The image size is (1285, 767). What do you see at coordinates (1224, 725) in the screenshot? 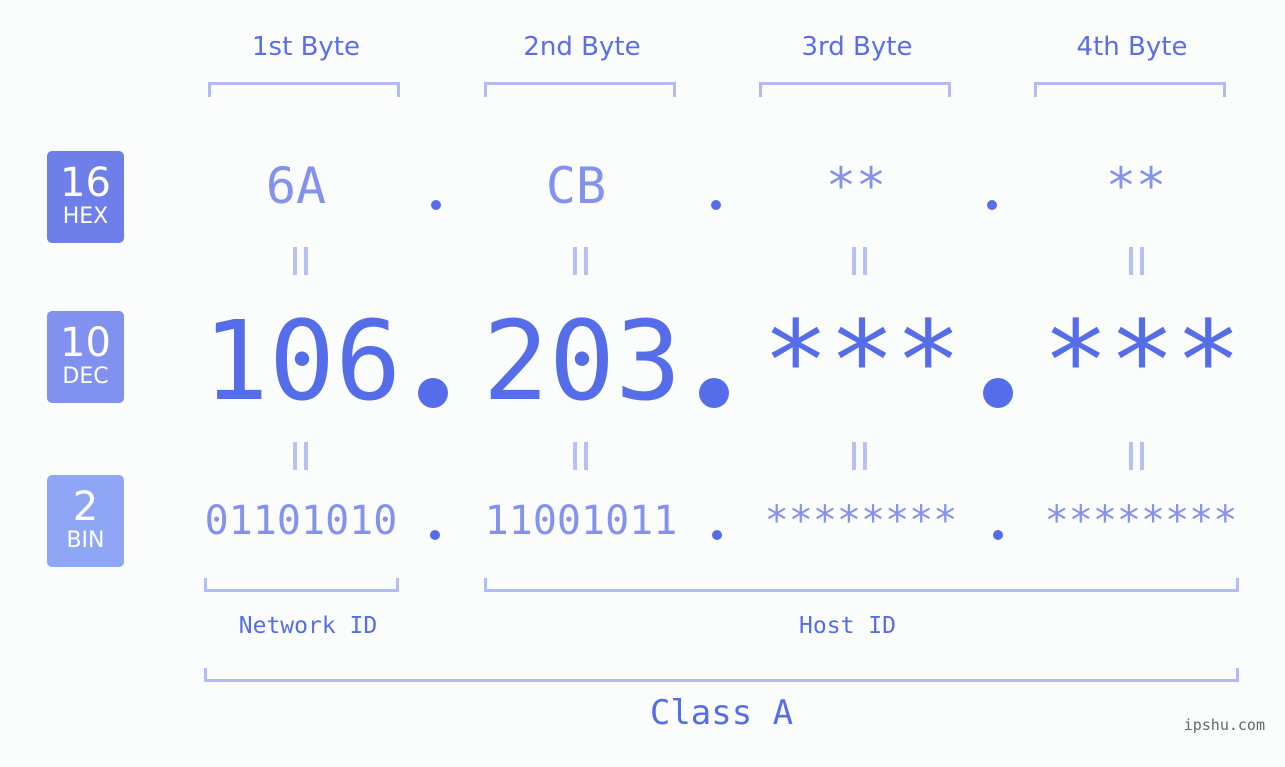
I see `watermark: ipshu.com` at bounding box center [1224, 725].